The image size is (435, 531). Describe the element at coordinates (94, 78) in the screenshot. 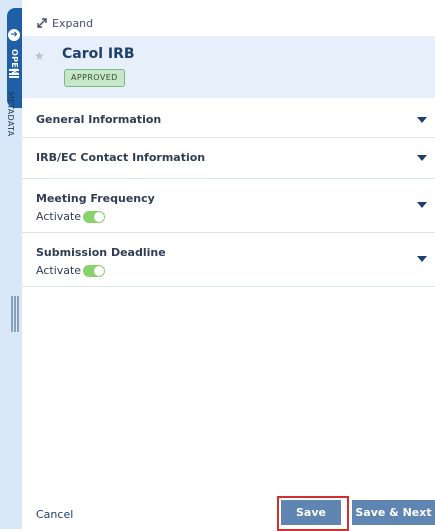

I see `status-badge: APPROVED` at that location.